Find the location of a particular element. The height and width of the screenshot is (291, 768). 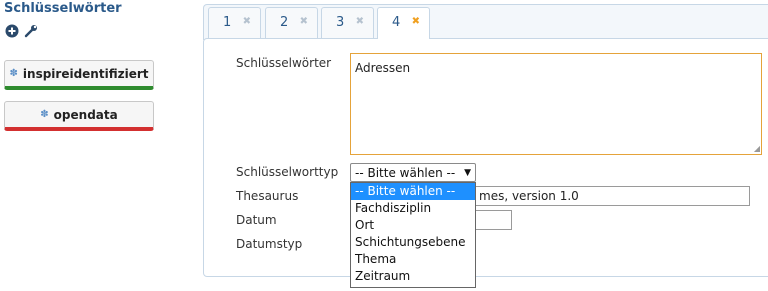

sidebar-toolbar is located at coordinates (21, 31).